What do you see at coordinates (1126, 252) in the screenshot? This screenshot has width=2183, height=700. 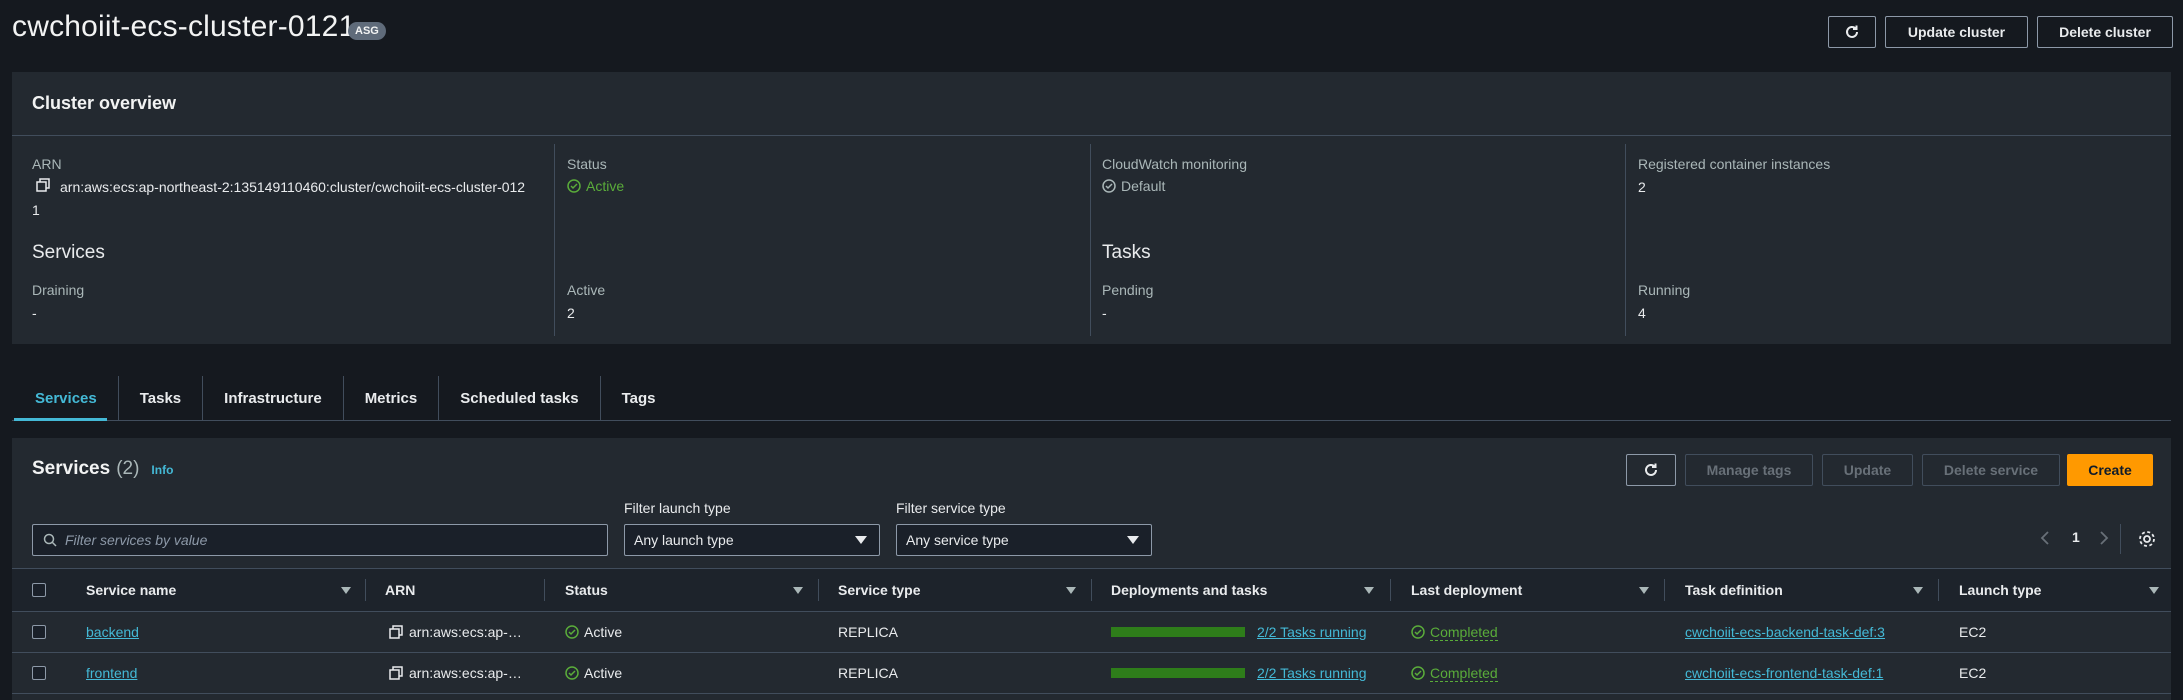 I see `tasks-section-title: Tasks` at bounding box center [1126, 252].